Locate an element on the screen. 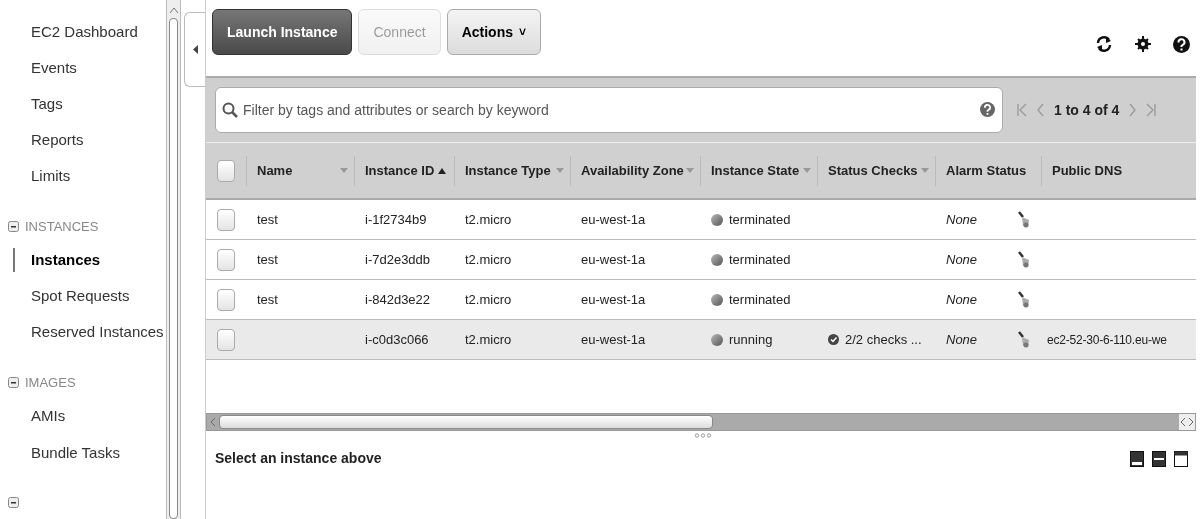 The width and height of the screenshot is (1200, 519). previous-page-icon is located at coordinates (1040, 110).